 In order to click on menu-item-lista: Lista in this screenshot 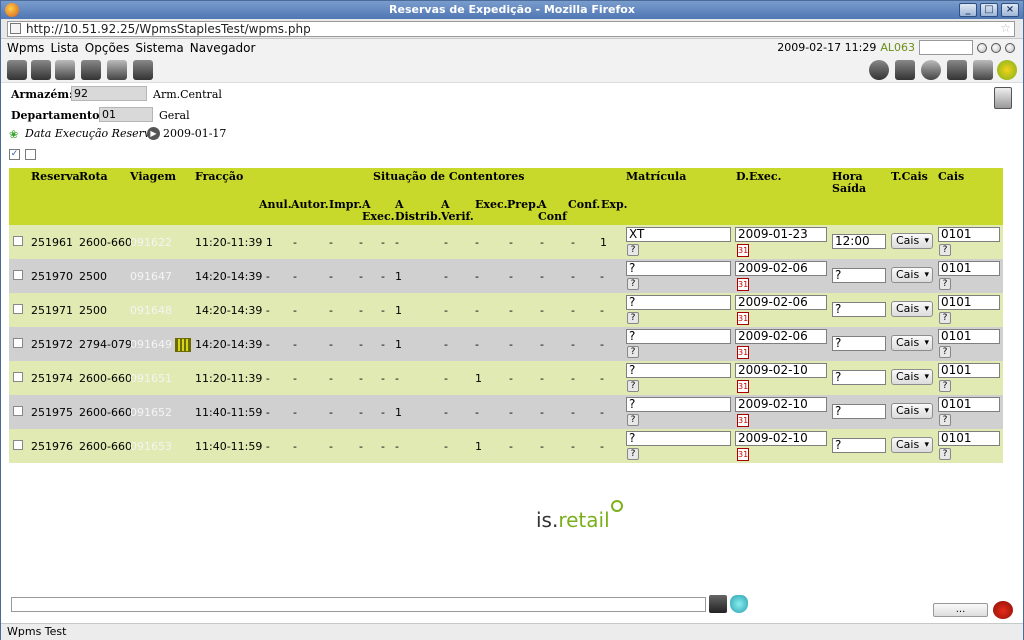, I will do `click(64, 48)`.